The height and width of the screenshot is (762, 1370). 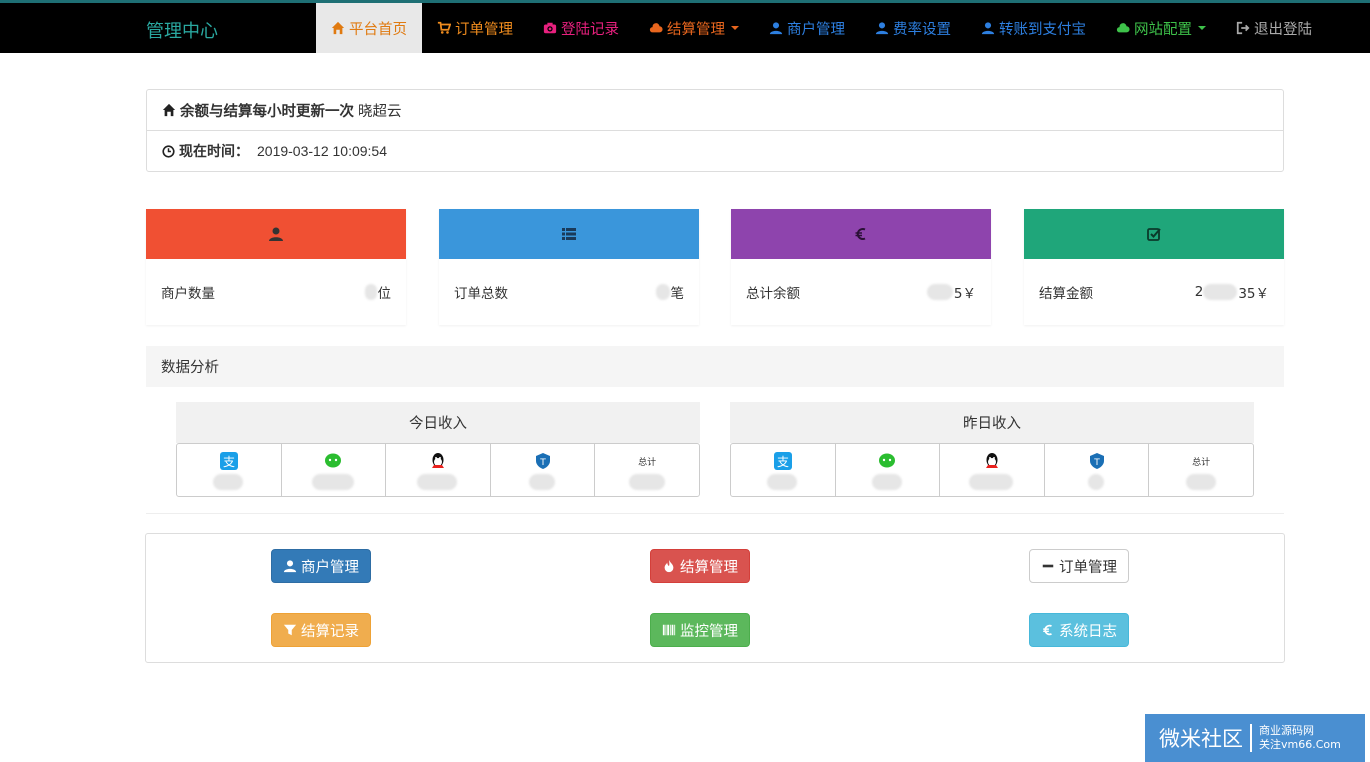 I want to click on button-label: 订单管理, so click(x=1088, y=567).